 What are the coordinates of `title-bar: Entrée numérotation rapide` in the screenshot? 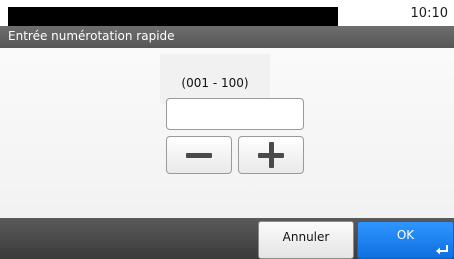 It's located at (227, 37).